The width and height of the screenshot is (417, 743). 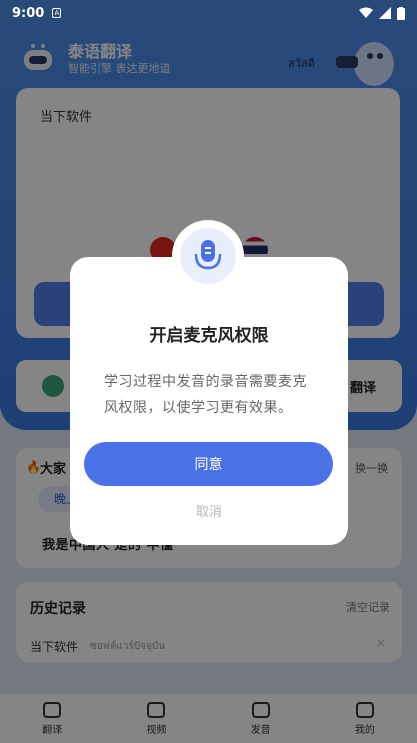 I want to click on battery-icon, so click(x=401, y=13).